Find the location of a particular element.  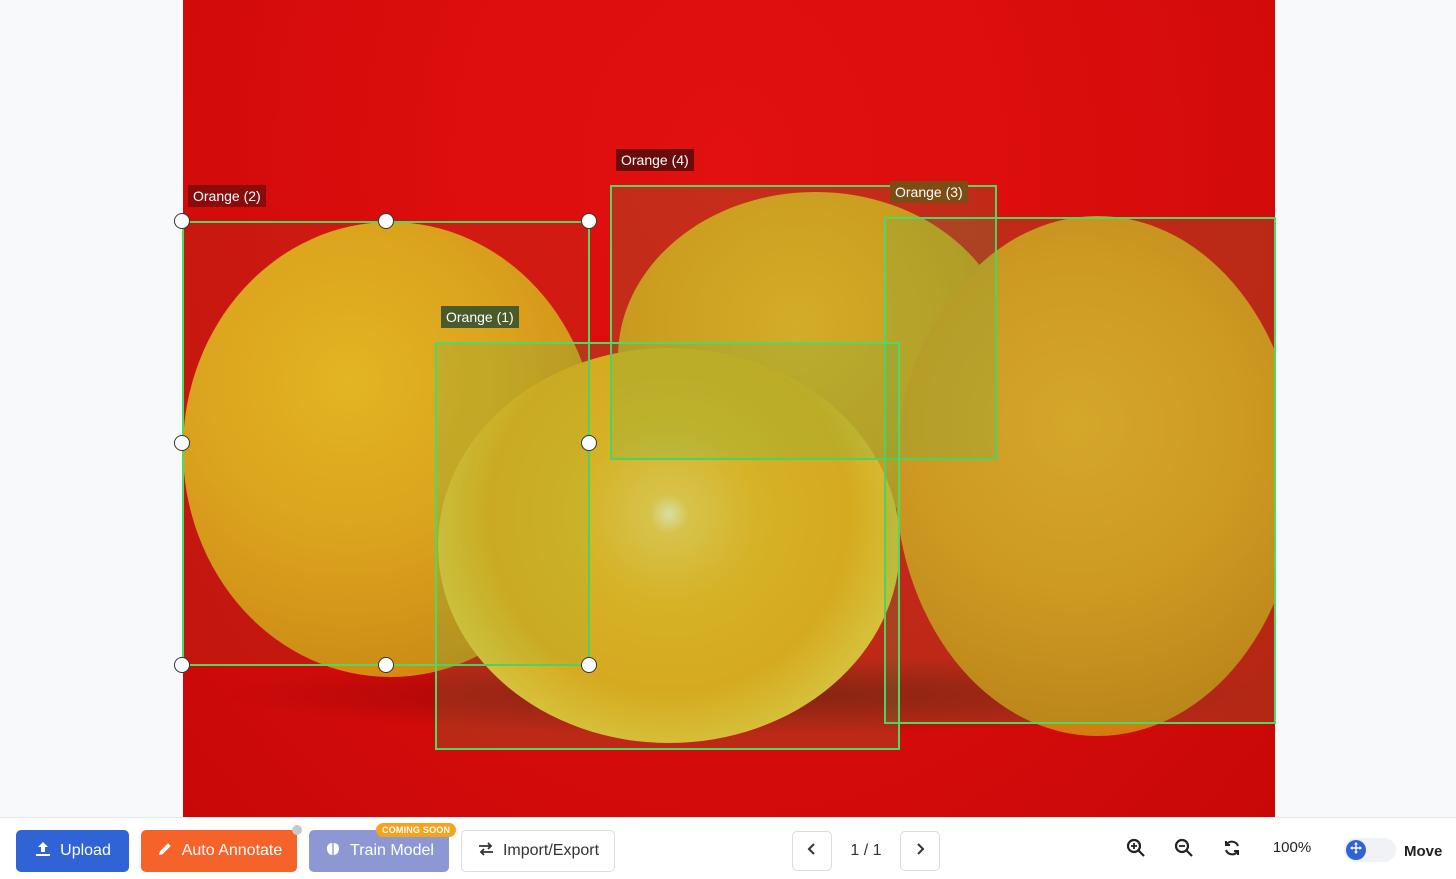

resize-handle-bottom-right is located at coordinates (589, 665).